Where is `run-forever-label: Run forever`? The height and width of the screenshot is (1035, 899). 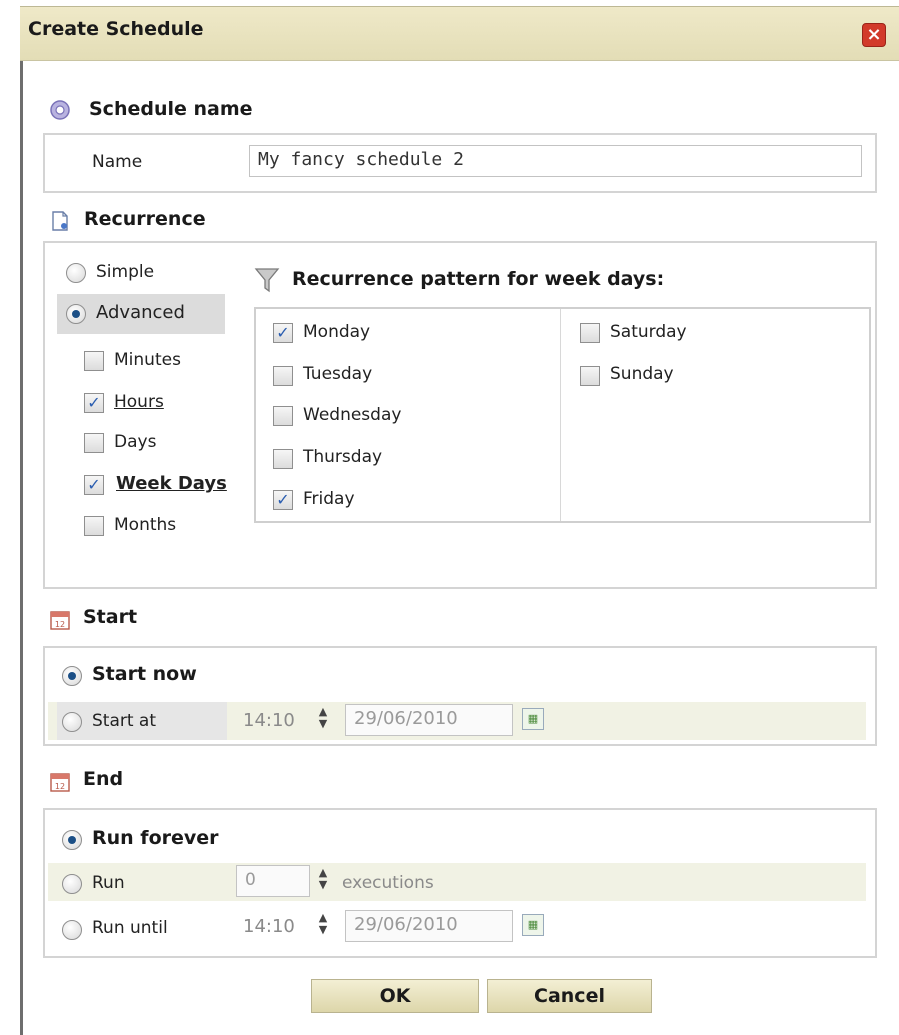
run-forever-label: Run forever is located at coordinates (155, 838).